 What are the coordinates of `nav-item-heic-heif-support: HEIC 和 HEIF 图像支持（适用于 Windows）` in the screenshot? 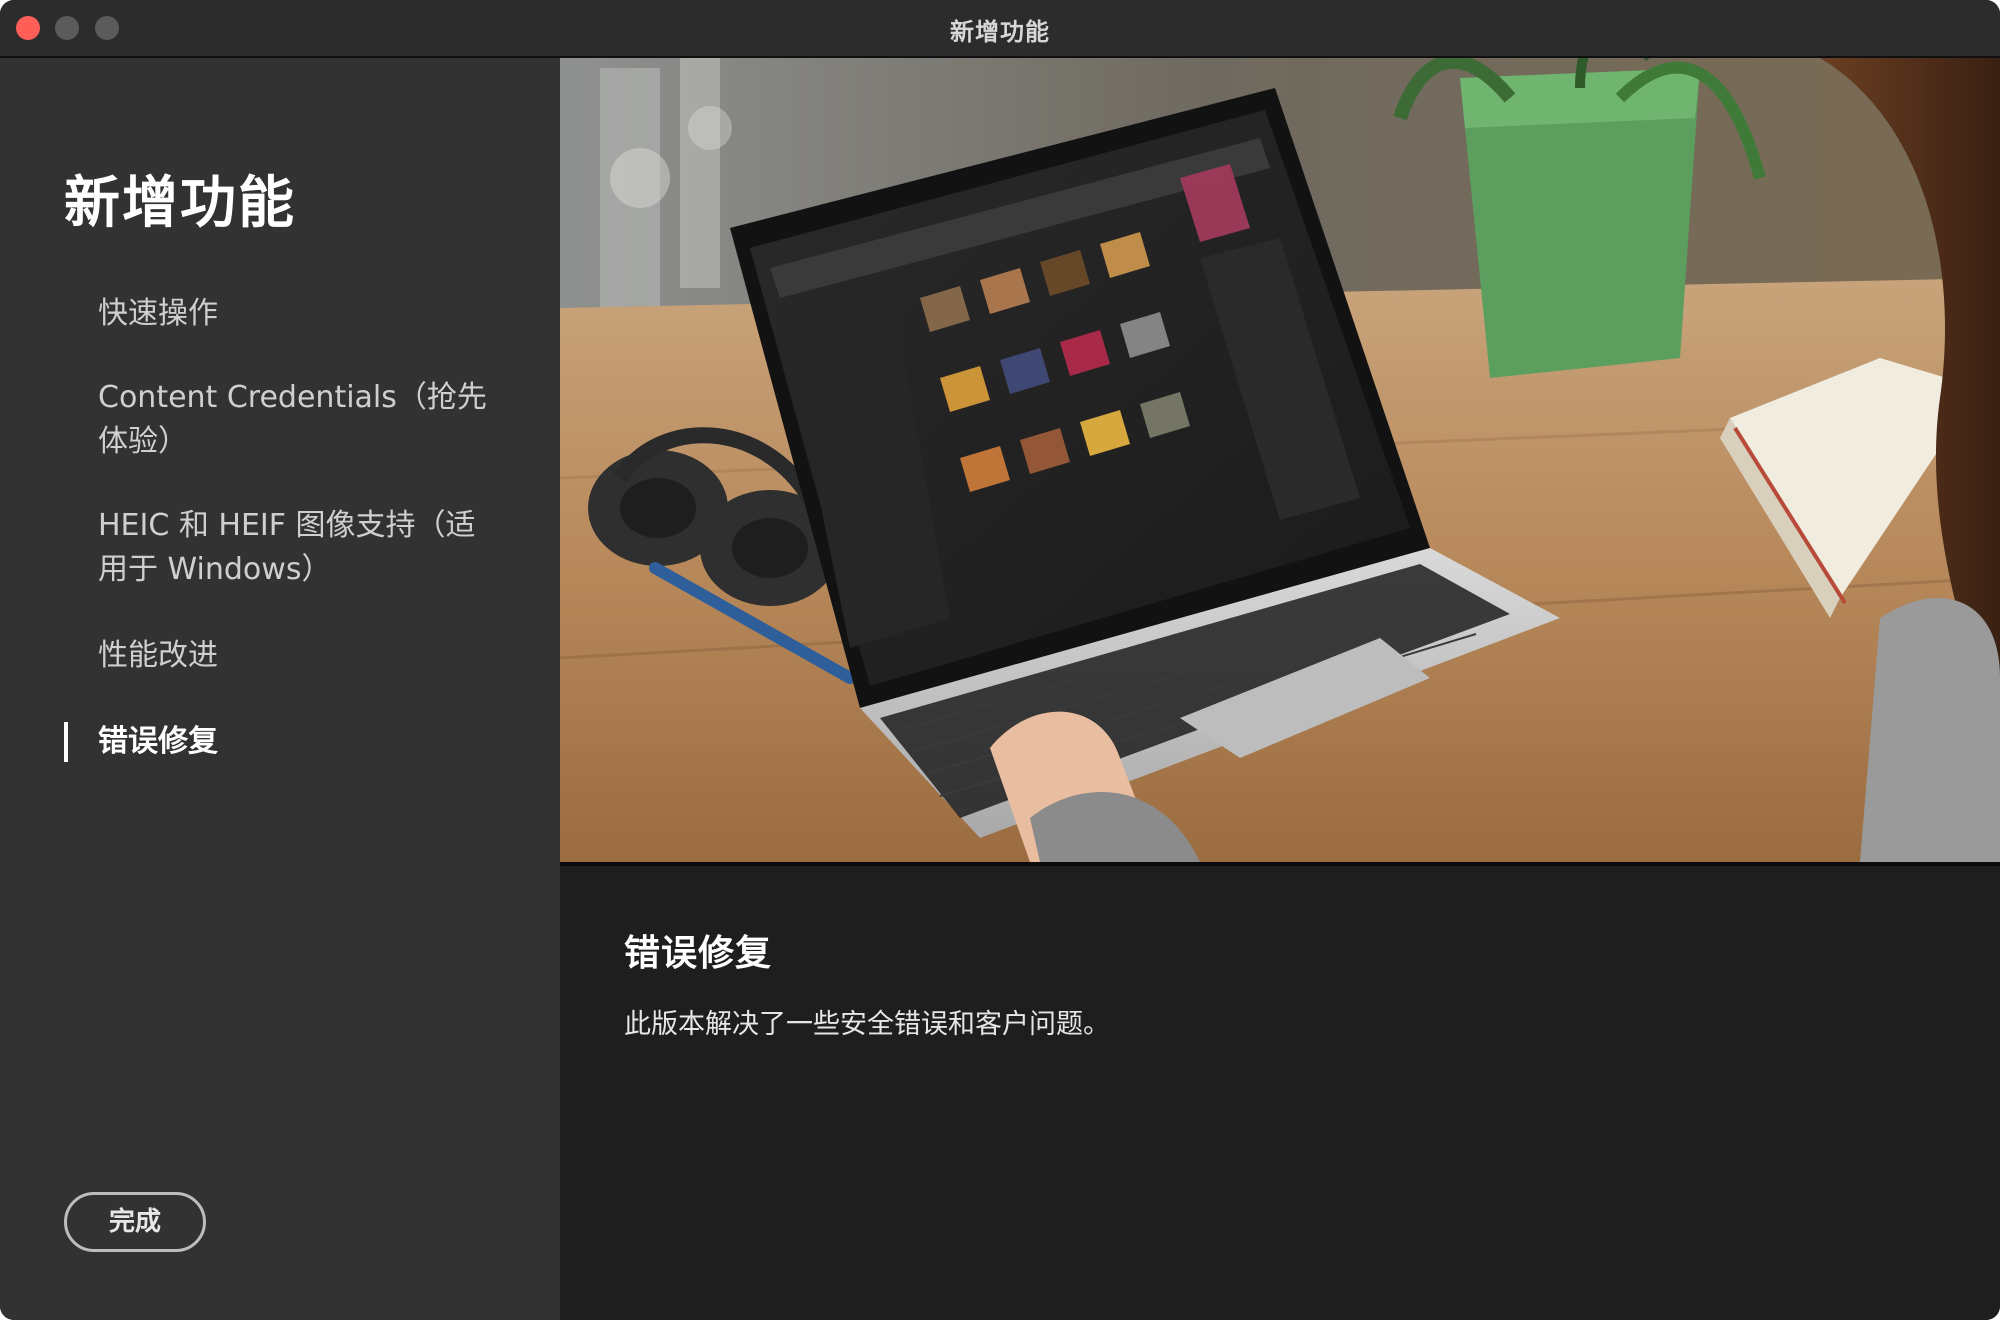 It's located at (298, 548).